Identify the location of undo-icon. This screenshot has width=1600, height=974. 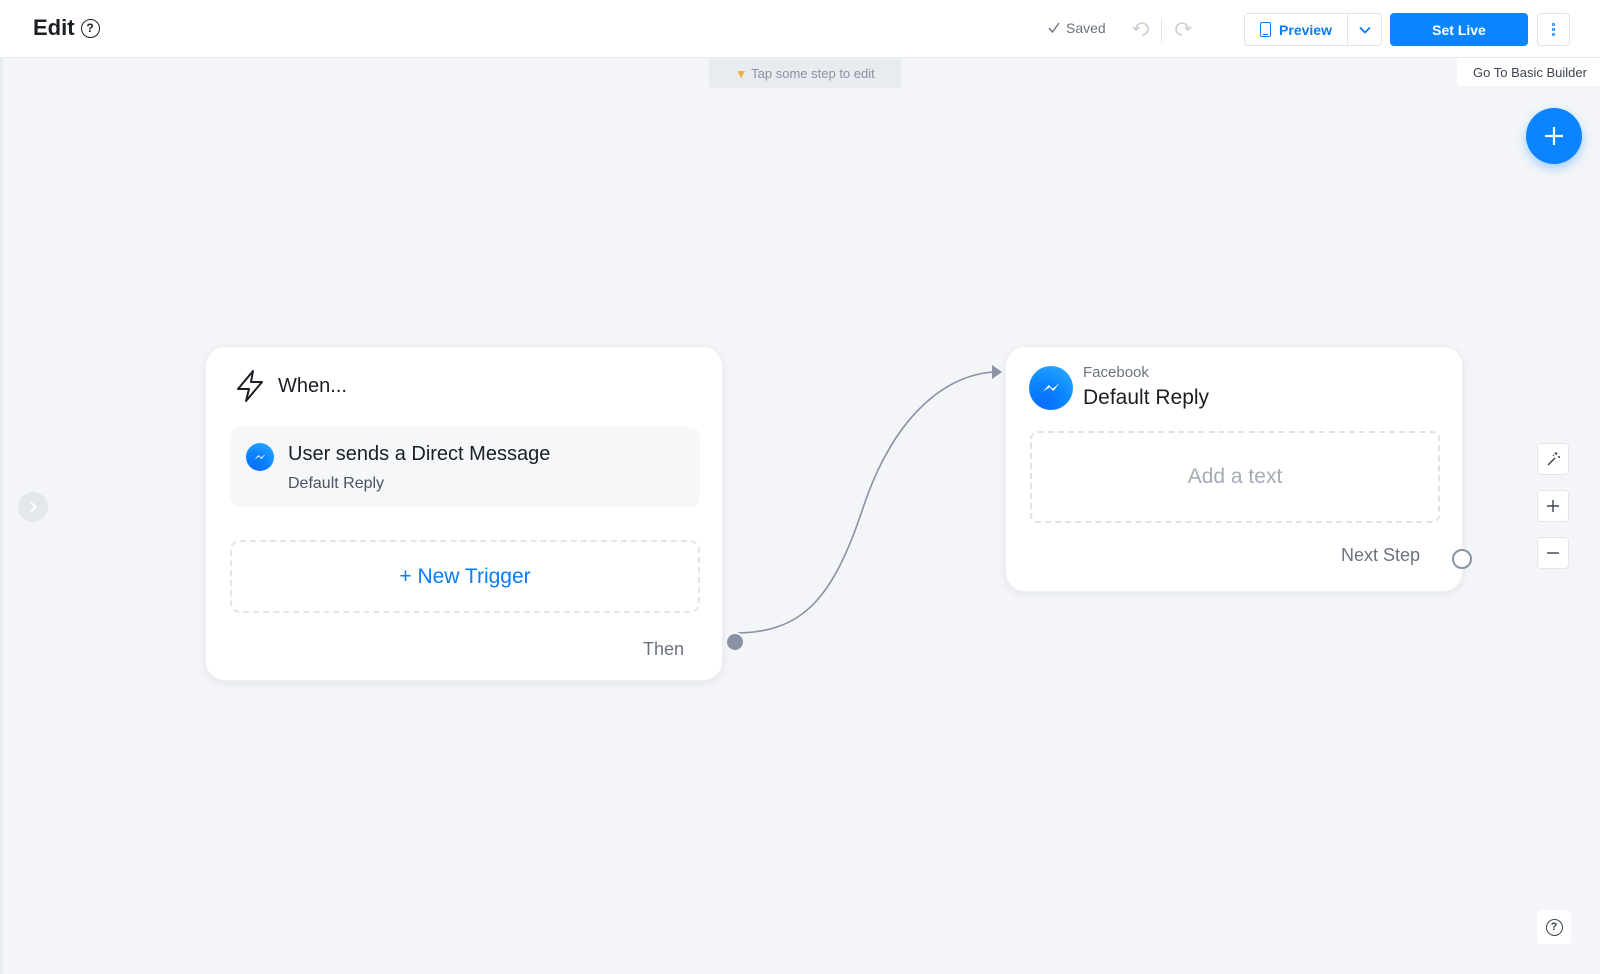
(1140, 29).